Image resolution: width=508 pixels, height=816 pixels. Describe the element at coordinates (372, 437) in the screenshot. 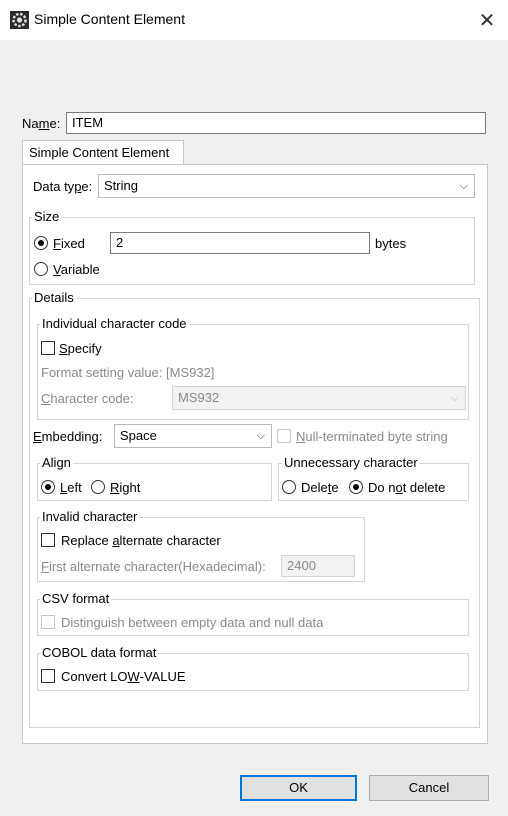

I see `null-terminated-label: Null-terminated byte string` at that location.